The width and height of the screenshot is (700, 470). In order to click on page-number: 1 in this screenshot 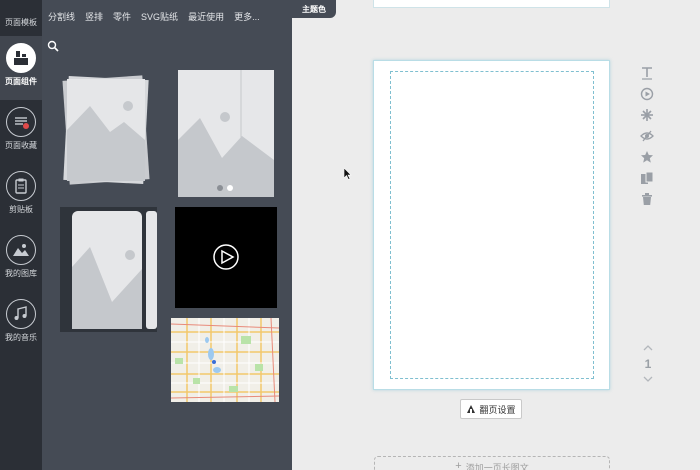, I will do `click(648, 364)`.